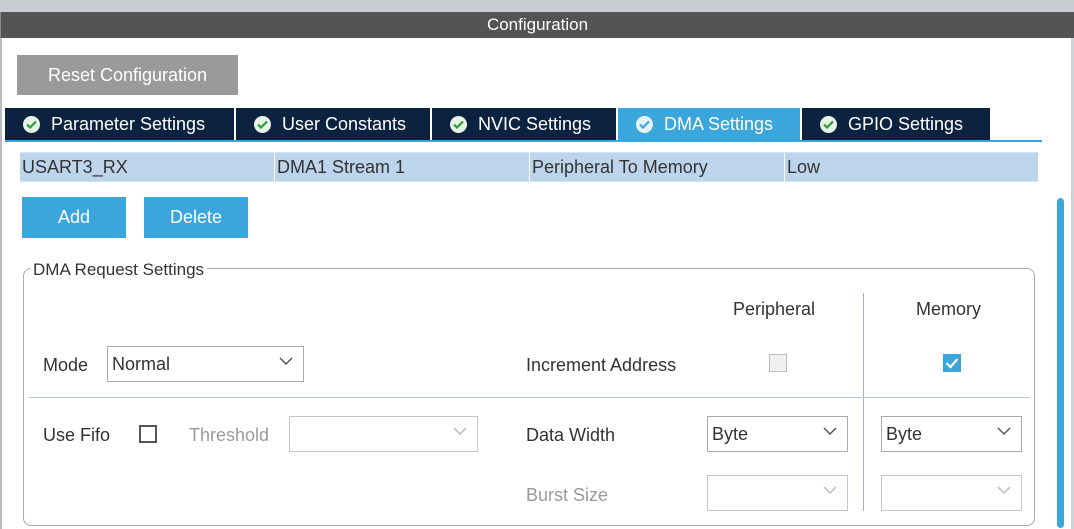 The image size is (1074, 529). What do you see at coordinates (777, 493) in the screenshot?
I see `peripheral-burst-size-select` at bounding box center [777, 493].